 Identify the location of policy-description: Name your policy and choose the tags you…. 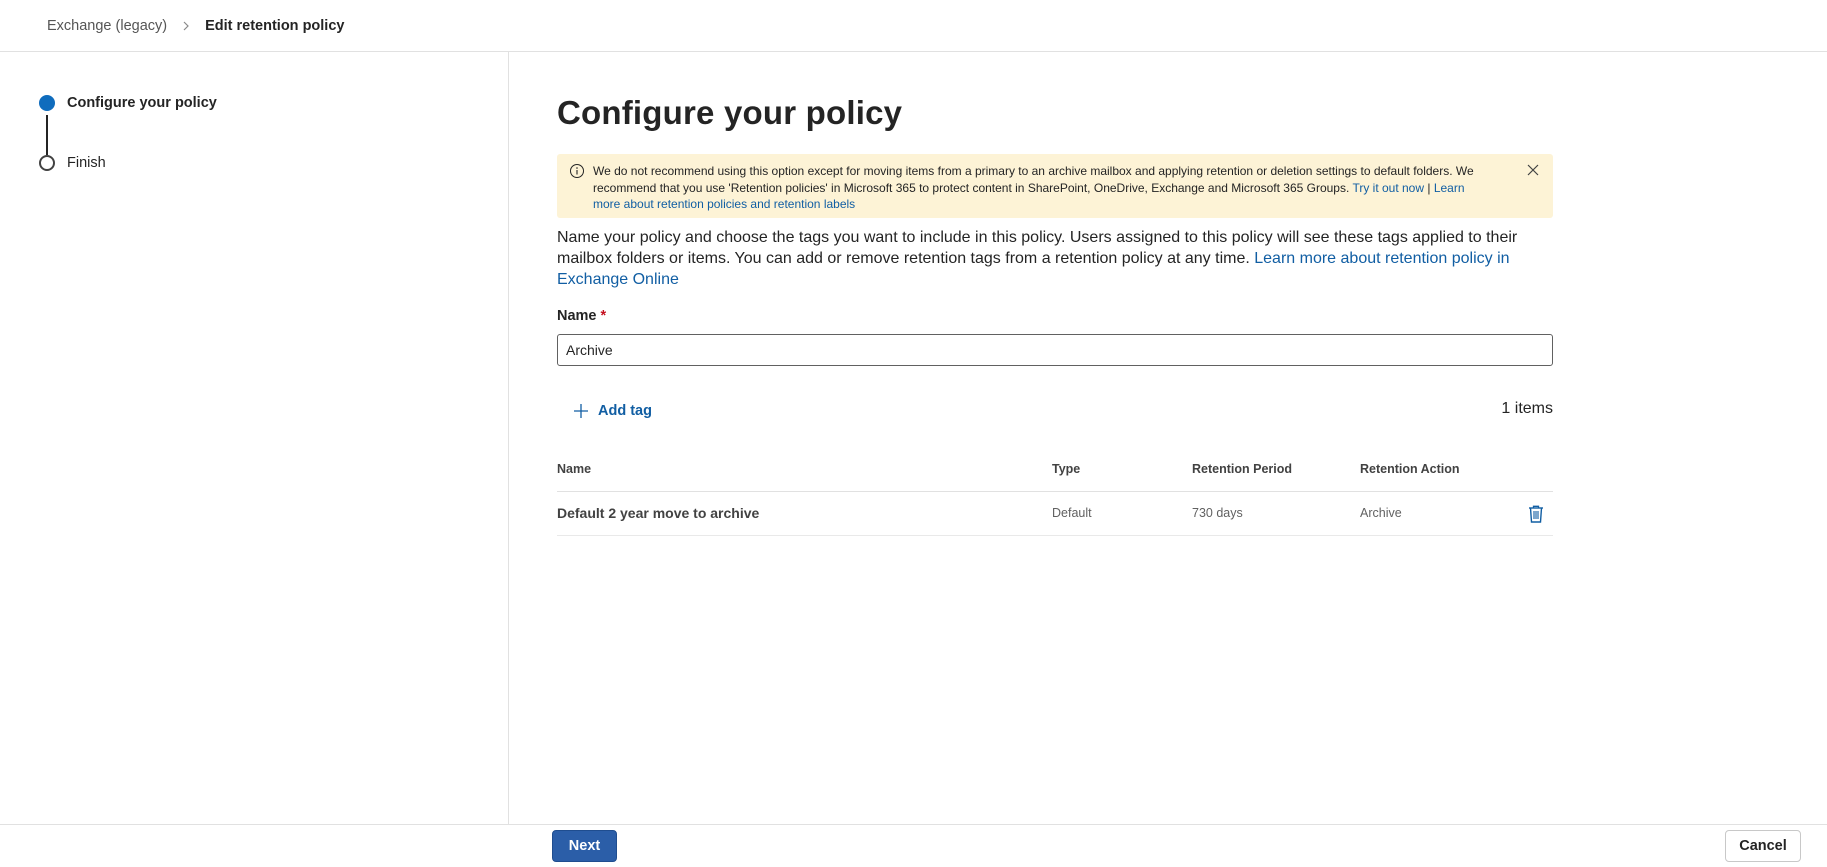
(1055, 258).